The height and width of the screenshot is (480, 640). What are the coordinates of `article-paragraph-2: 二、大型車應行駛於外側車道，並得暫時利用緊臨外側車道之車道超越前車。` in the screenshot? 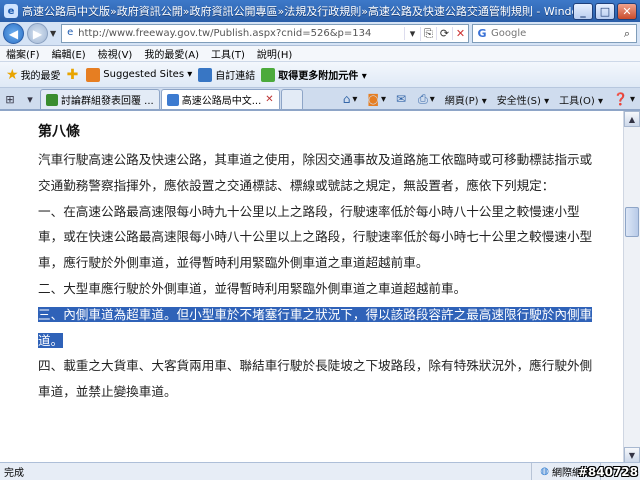 It's located at (252, 288).